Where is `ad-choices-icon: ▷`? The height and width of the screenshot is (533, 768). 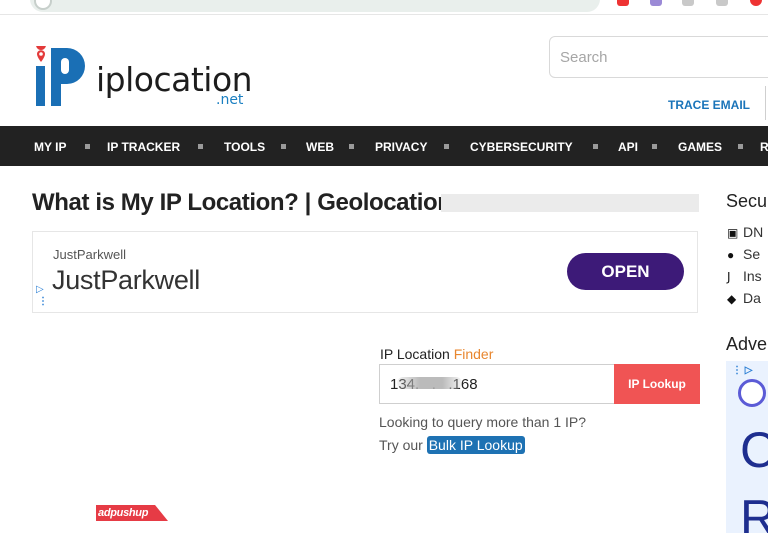
ad-choices-icon: ▷ is located at coordinates (40, 289).